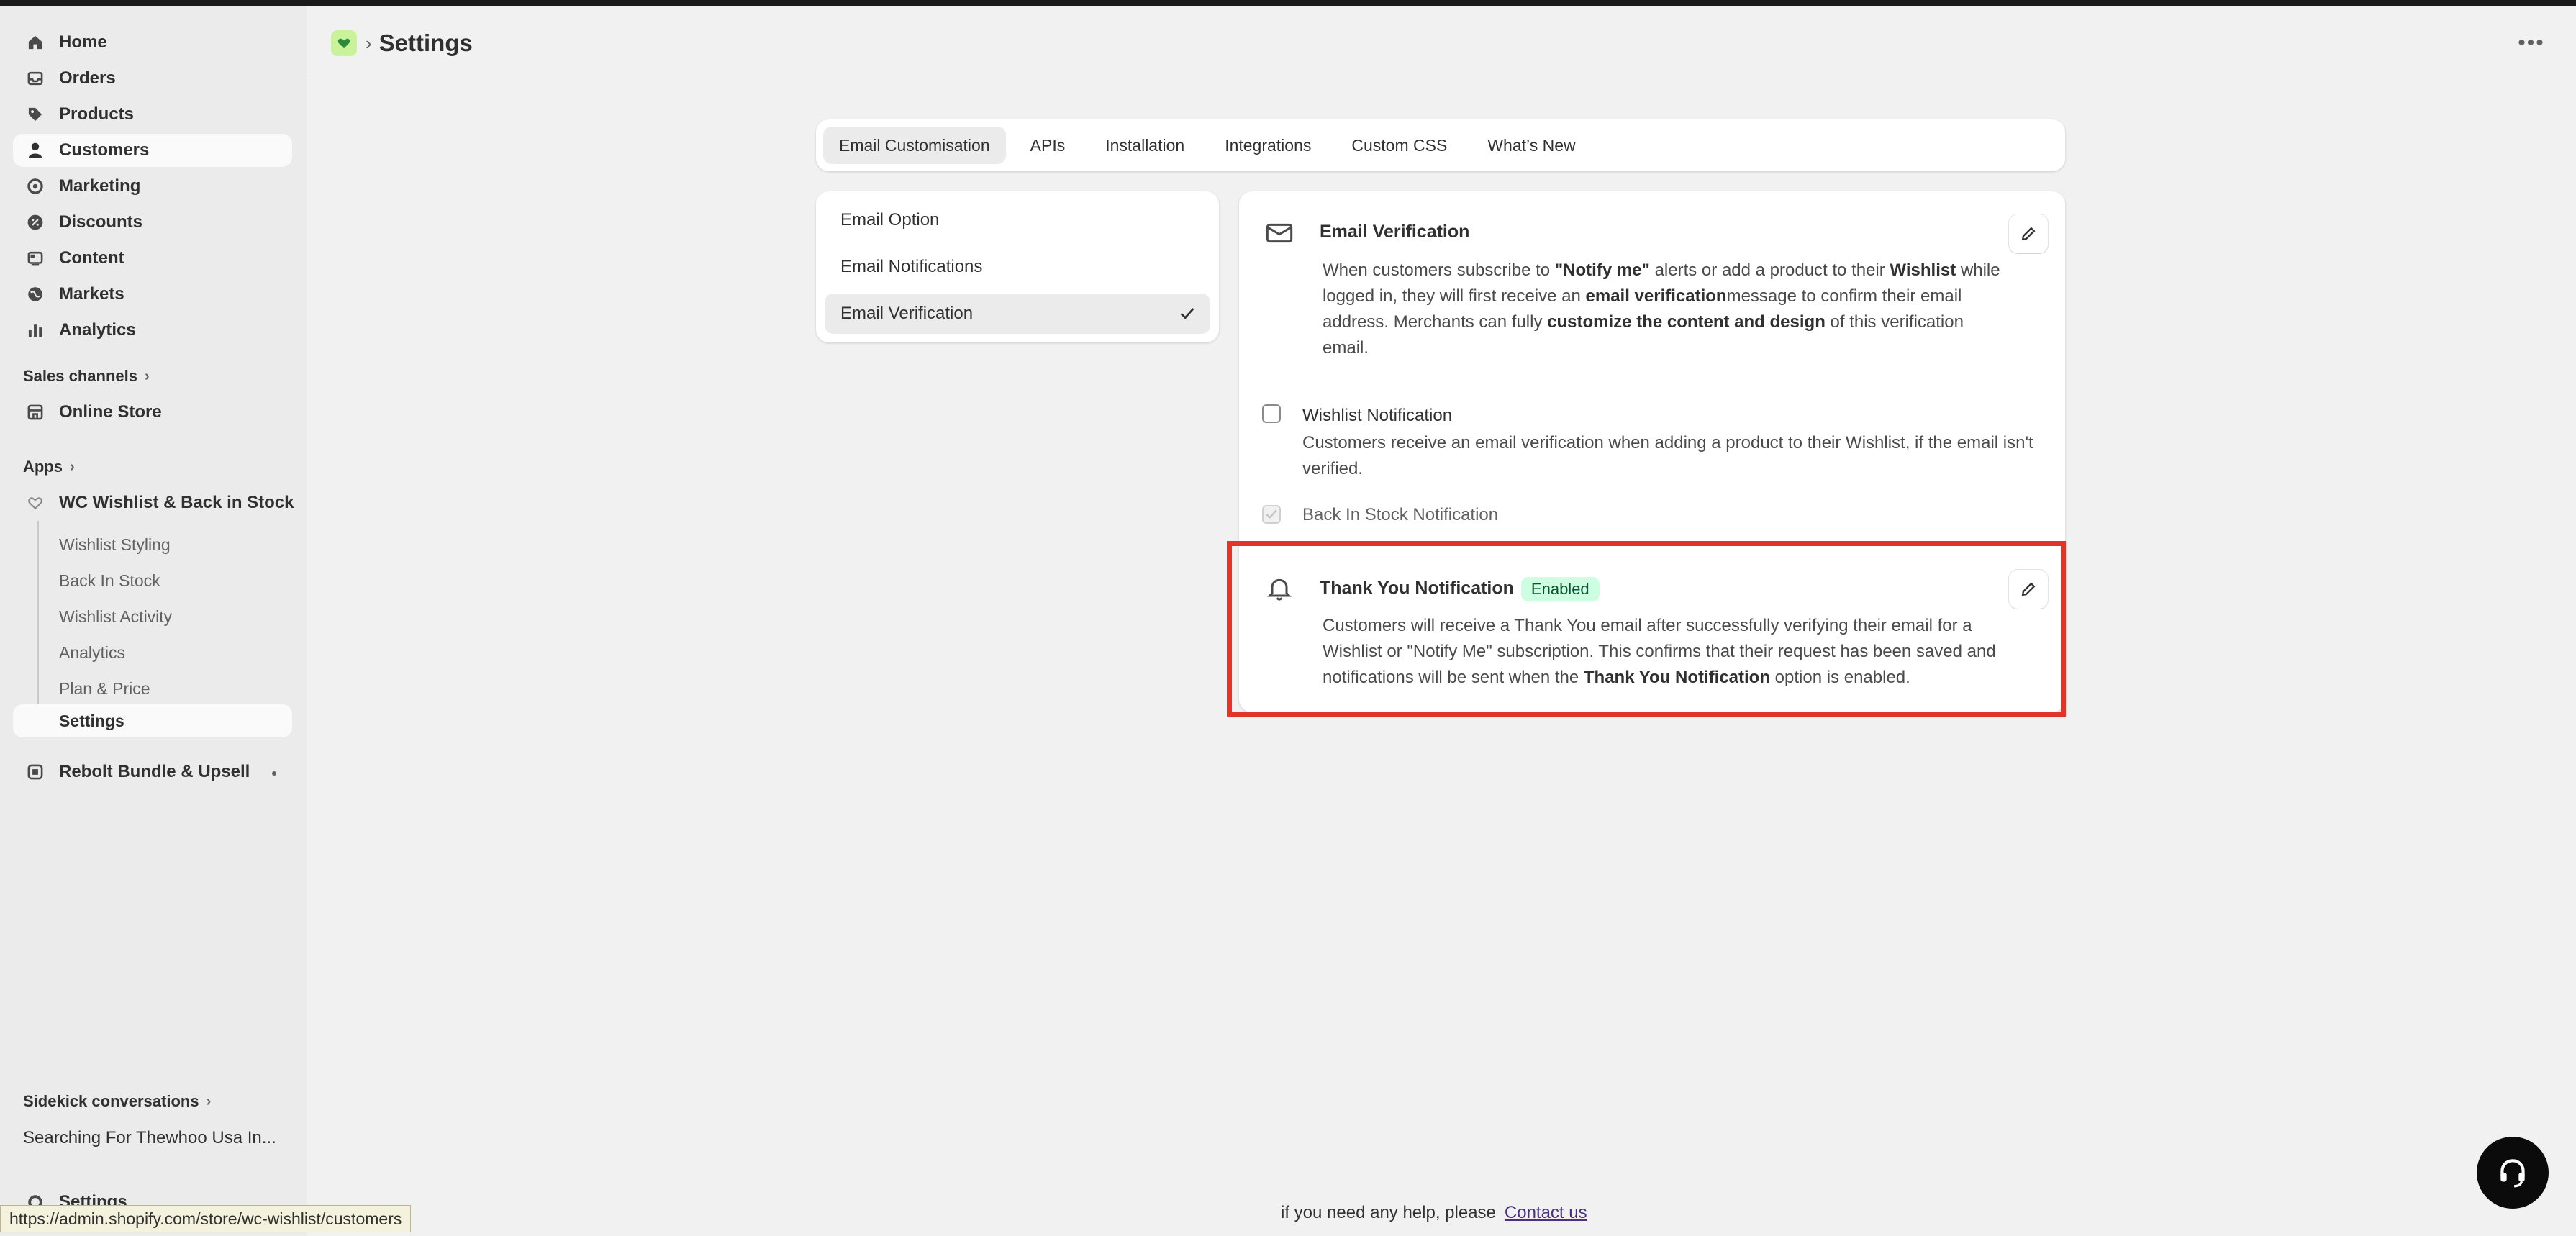 The width and height of the screenshot is (2576, 1236). Describe the element at coordinates (344, 43) in the screenshot. I see `app-logo-icon` at that location.